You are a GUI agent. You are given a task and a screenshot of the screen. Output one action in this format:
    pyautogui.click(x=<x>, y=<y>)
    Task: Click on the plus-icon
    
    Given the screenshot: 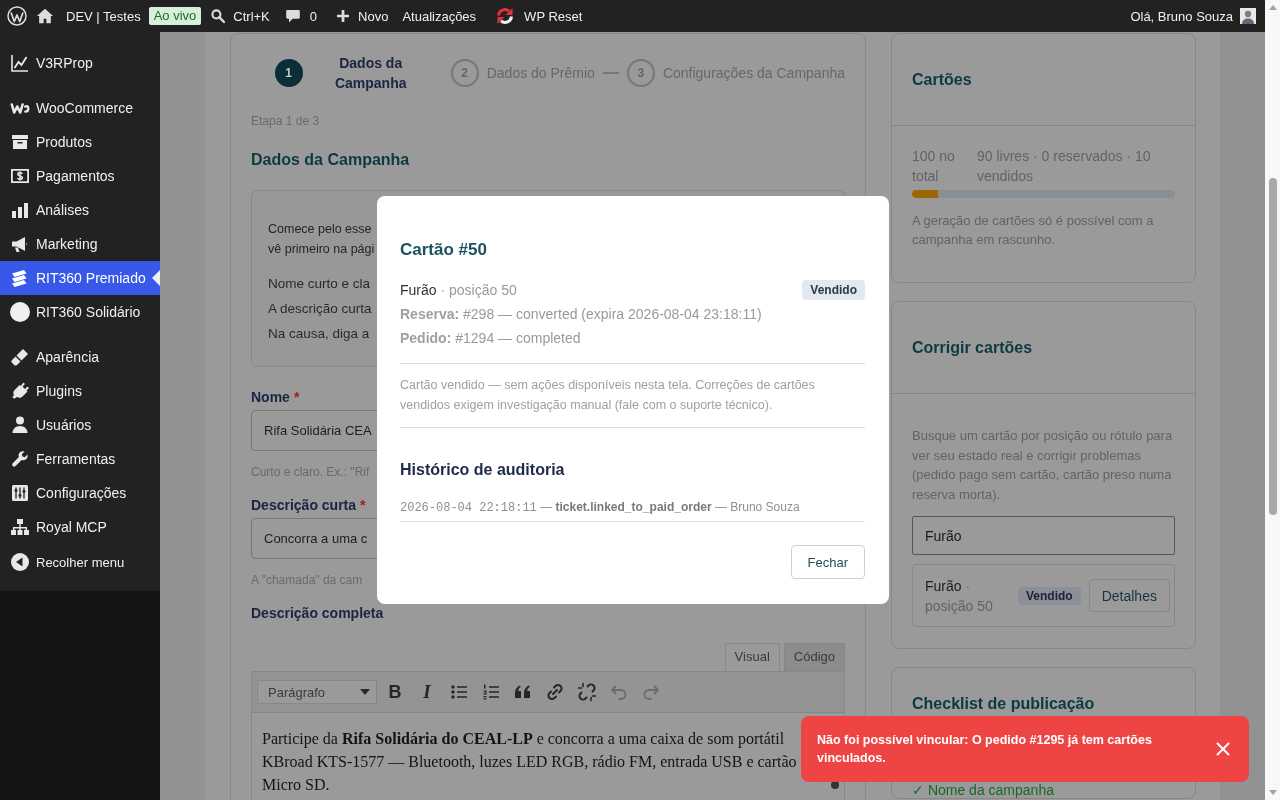 What is the action you would take?
    pyautogui.click(x=343, y=16)
    